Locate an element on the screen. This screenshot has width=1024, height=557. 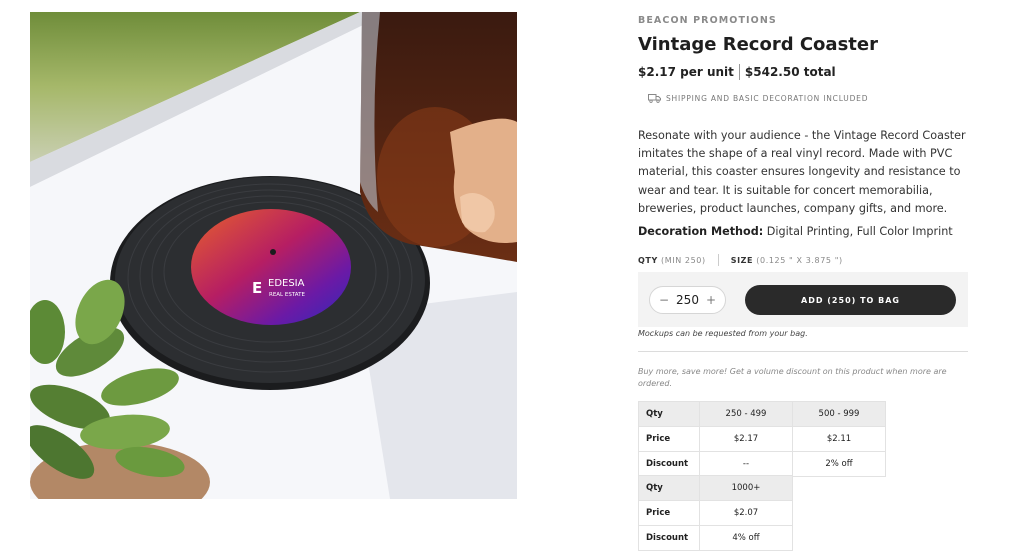
brand-name: BEACON PROMOTIONS is located at coordinates (707, 20).